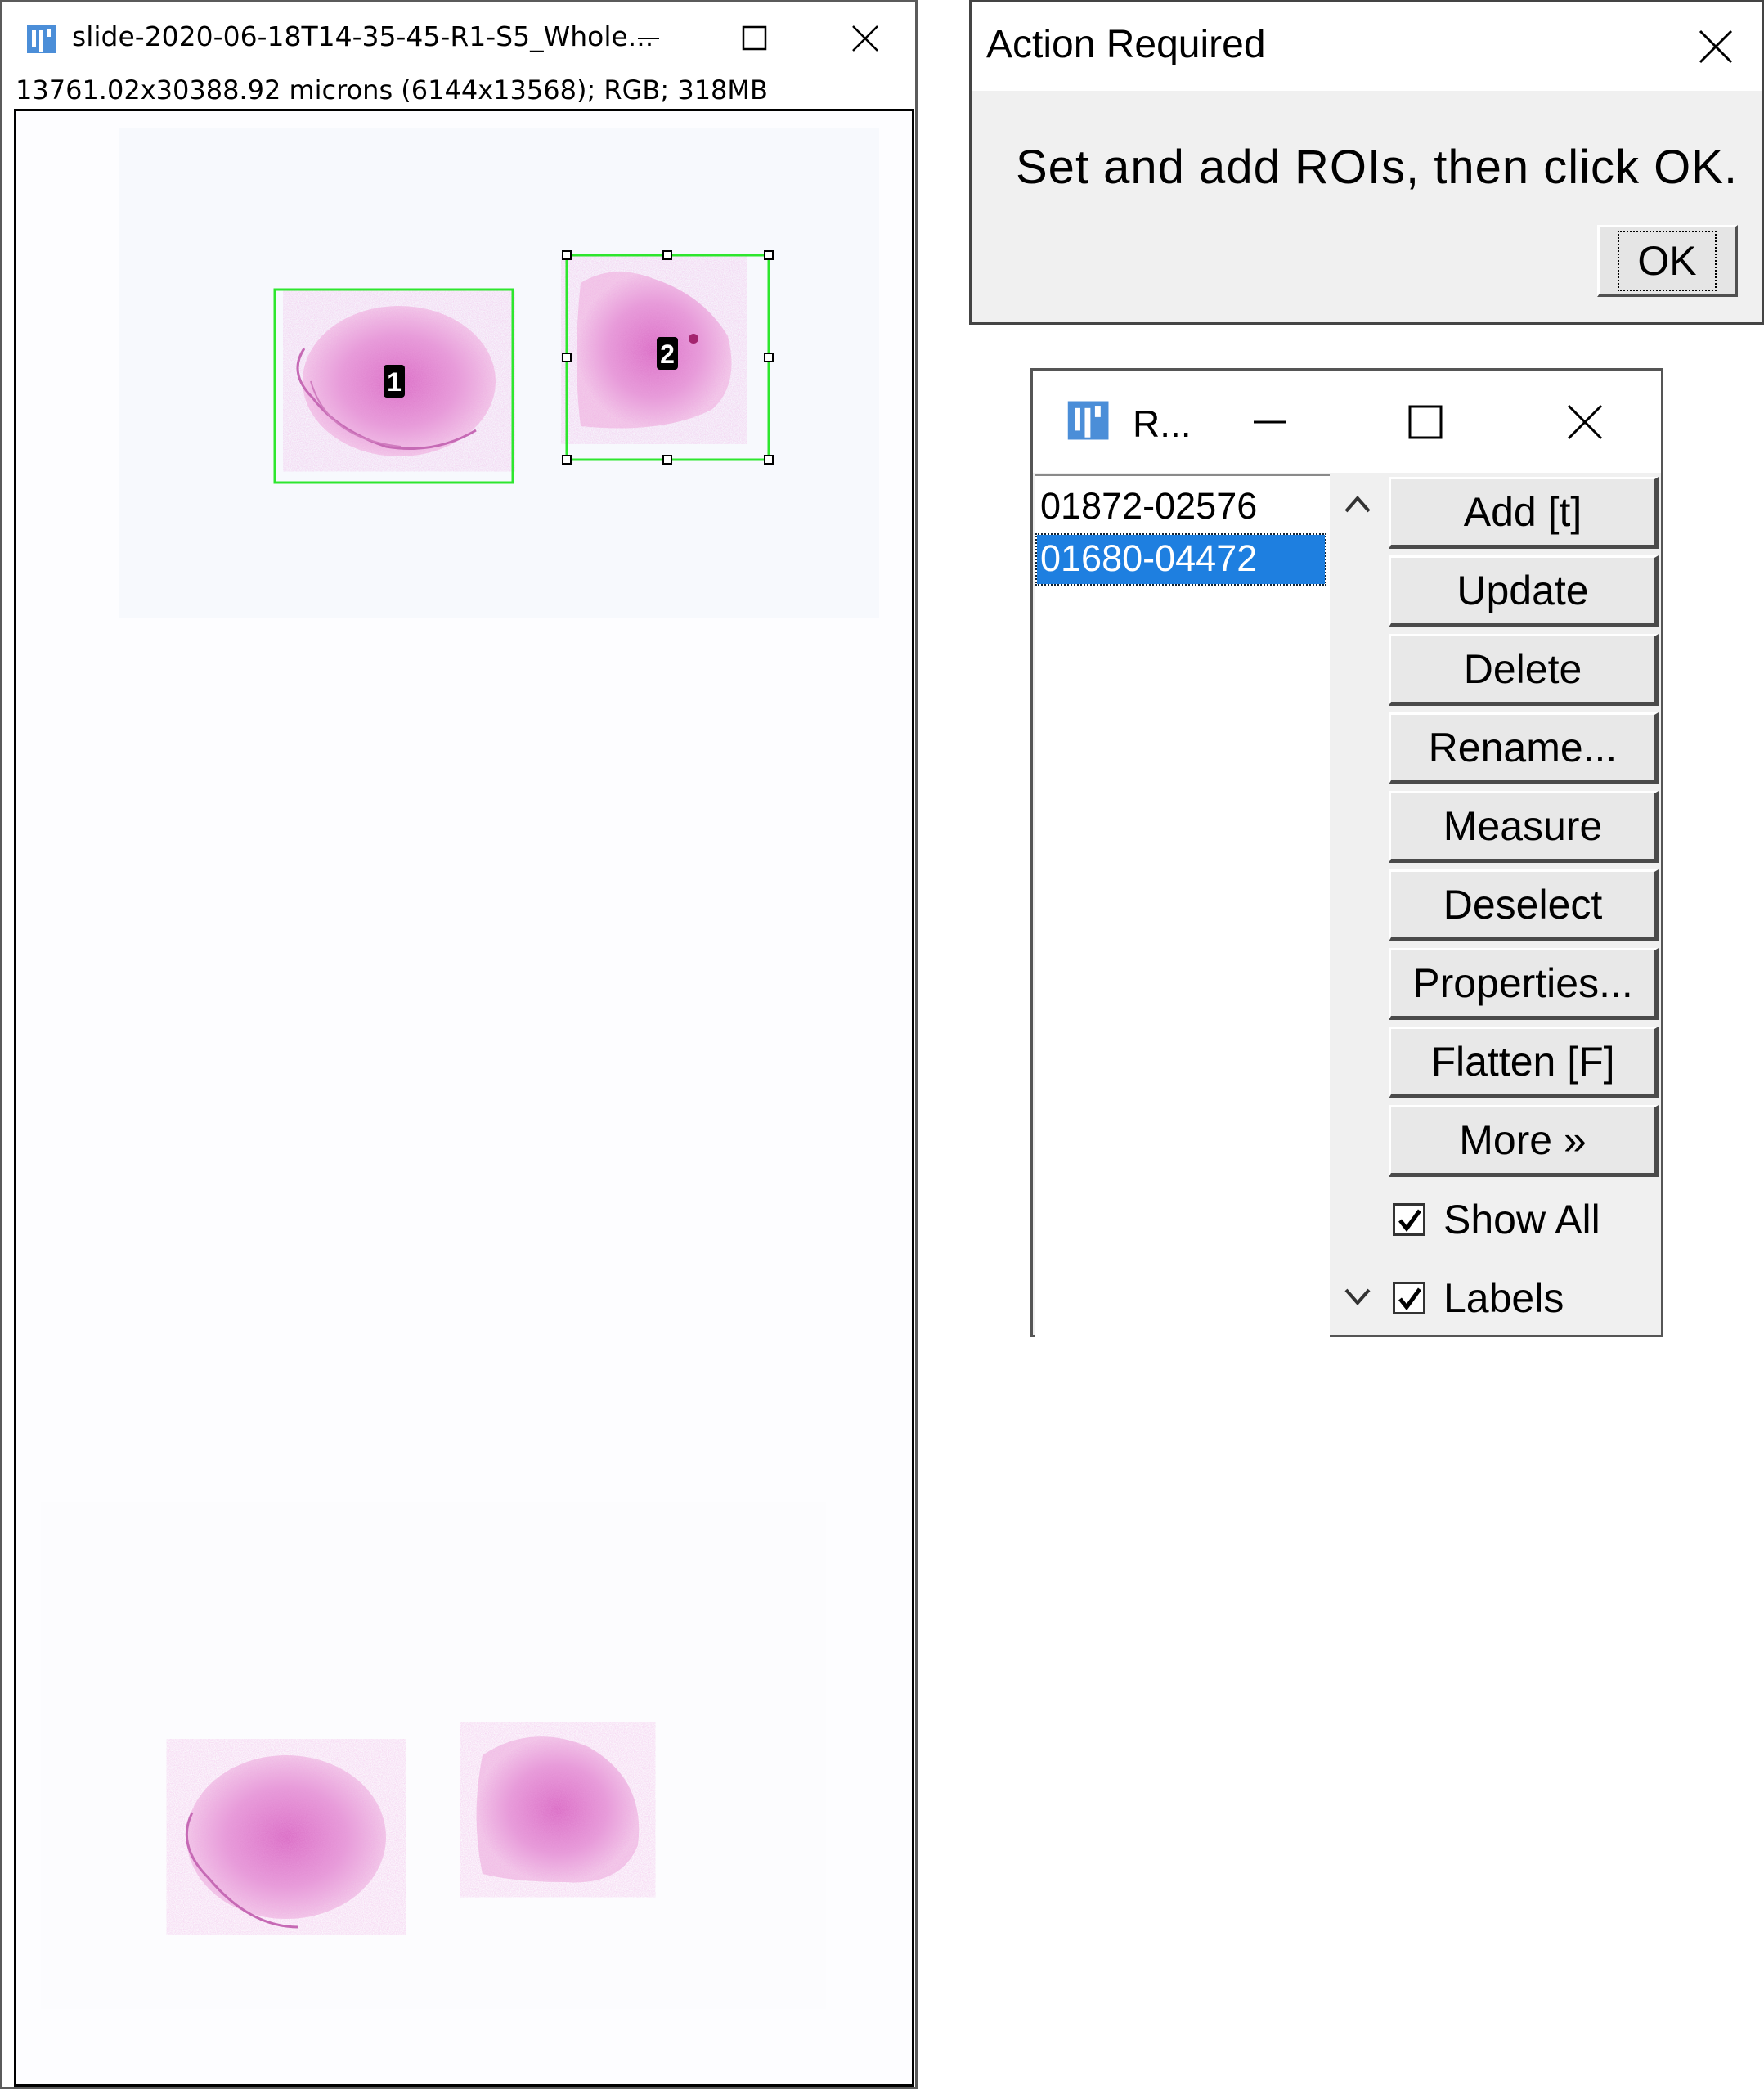 The image size is (1764, 2089). What do you see at coordinates (1503, 1298) in the screenshot?
I see `labels-label: Labels` at bounding box center [1503, 1298].